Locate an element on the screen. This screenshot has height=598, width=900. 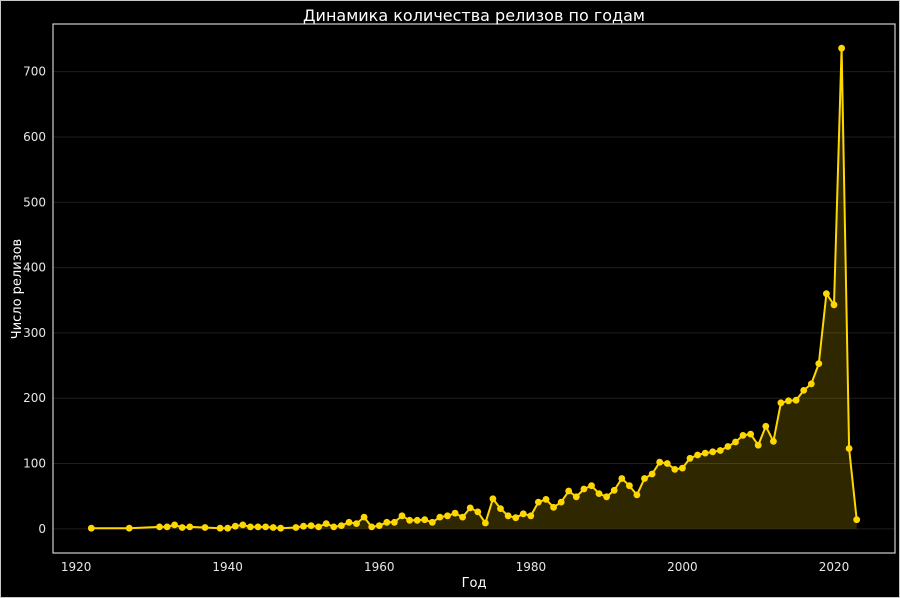
y-axis-label: Число релизов is located at coordinates (17, 289).